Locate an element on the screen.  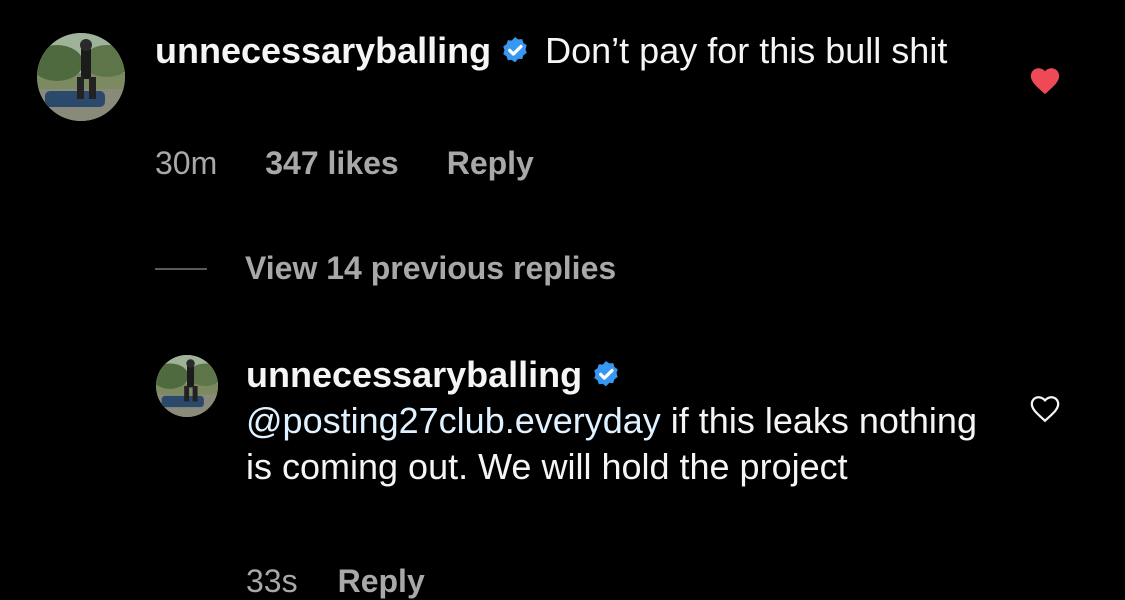
reply-meta: 33s Reply is located at coordinates (335, 581).